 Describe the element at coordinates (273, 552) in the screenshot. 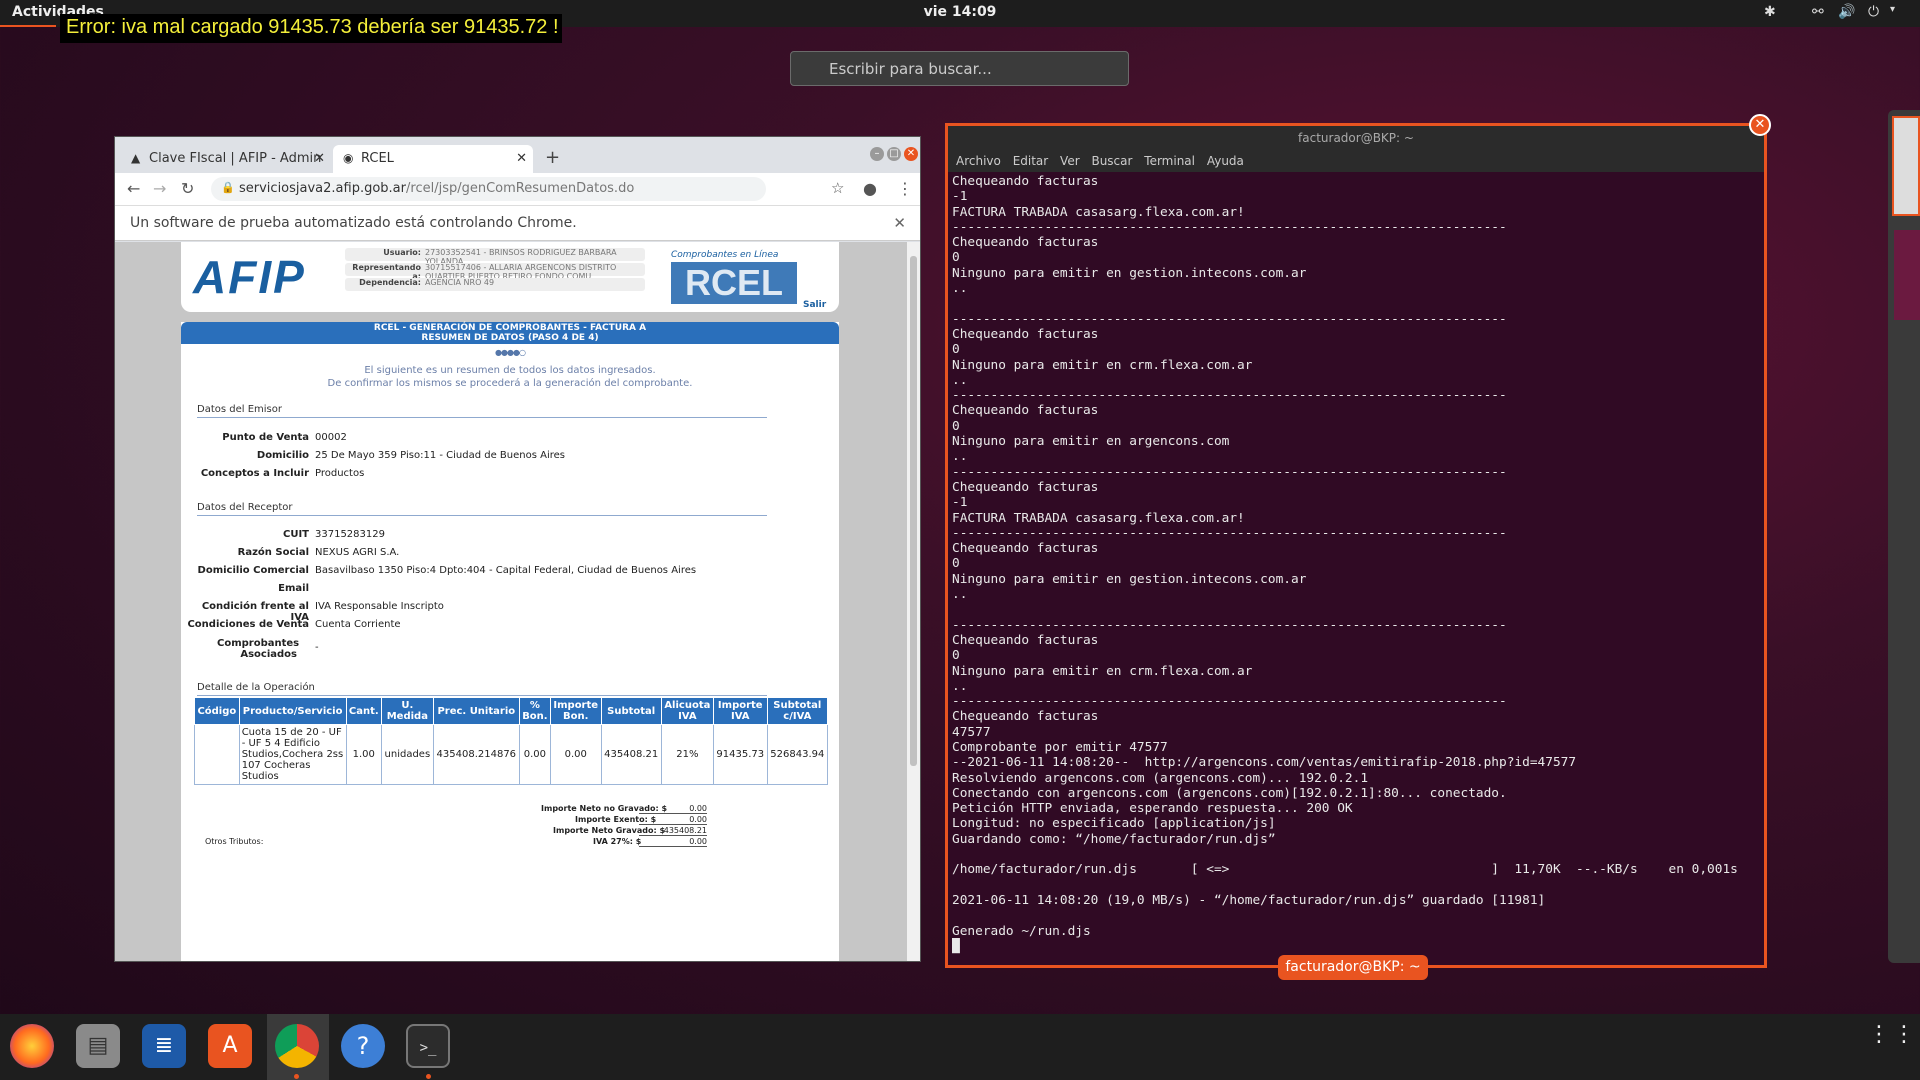

I see `field-label: Razón Social` at that location.